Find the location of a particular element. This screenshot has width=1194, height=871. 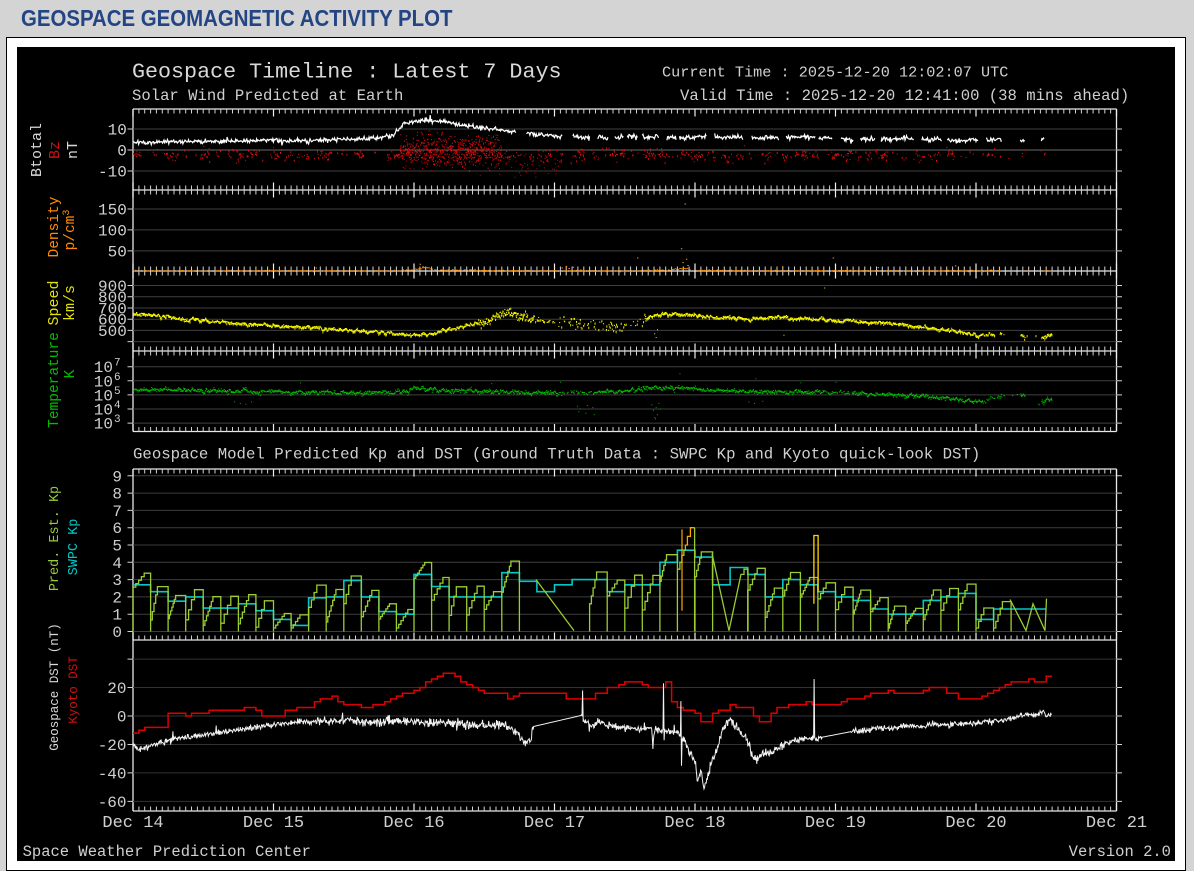

svg-text: 8 is located at coordinates (117, 495).